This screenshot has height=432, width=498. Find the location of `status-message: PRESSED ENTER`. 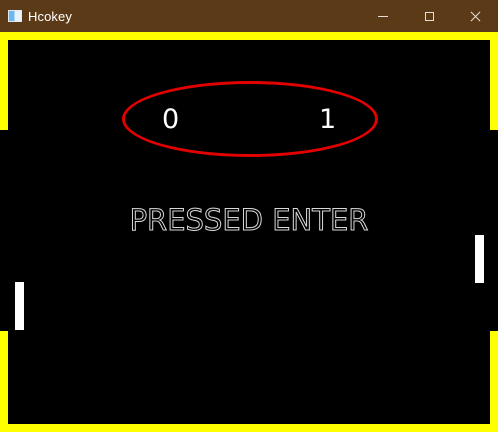

status-message: PRESSED ENTER is located at coordinates (249, 220).